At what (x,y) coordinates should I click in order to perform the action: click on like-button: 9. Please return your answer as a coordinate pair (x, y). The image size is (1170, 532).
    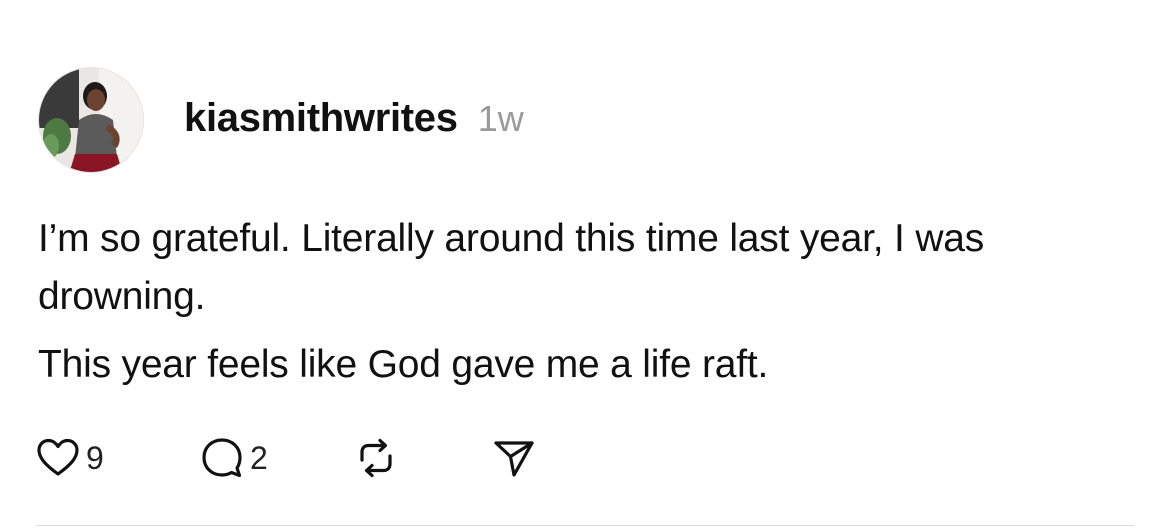
    Looking at the image, I should click on (70, 458).